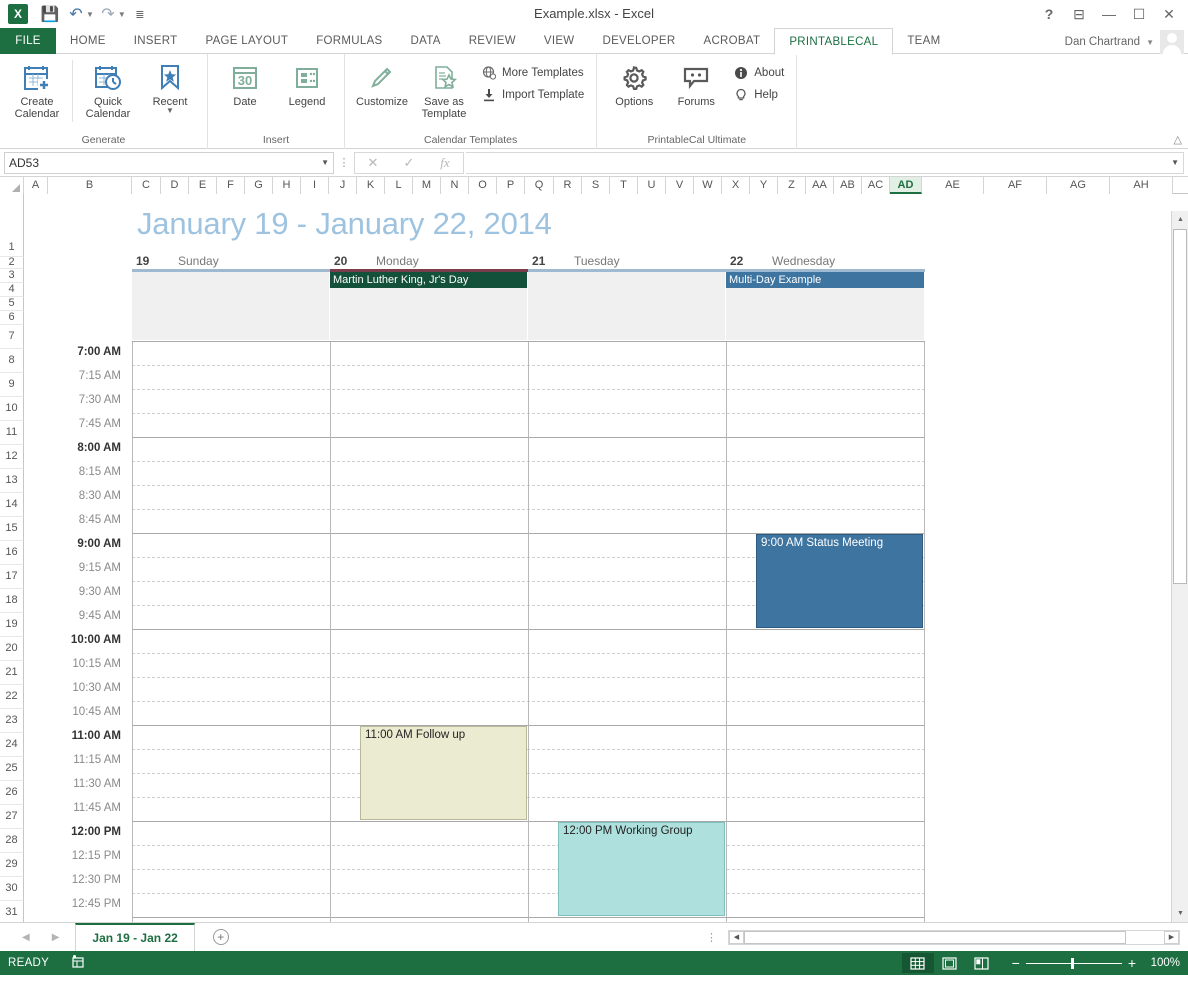  What do you see at coordinates (373, 163) in the screenshot?
I see `cancel-formula-icon: ✕` at bounding box center [373, 163].